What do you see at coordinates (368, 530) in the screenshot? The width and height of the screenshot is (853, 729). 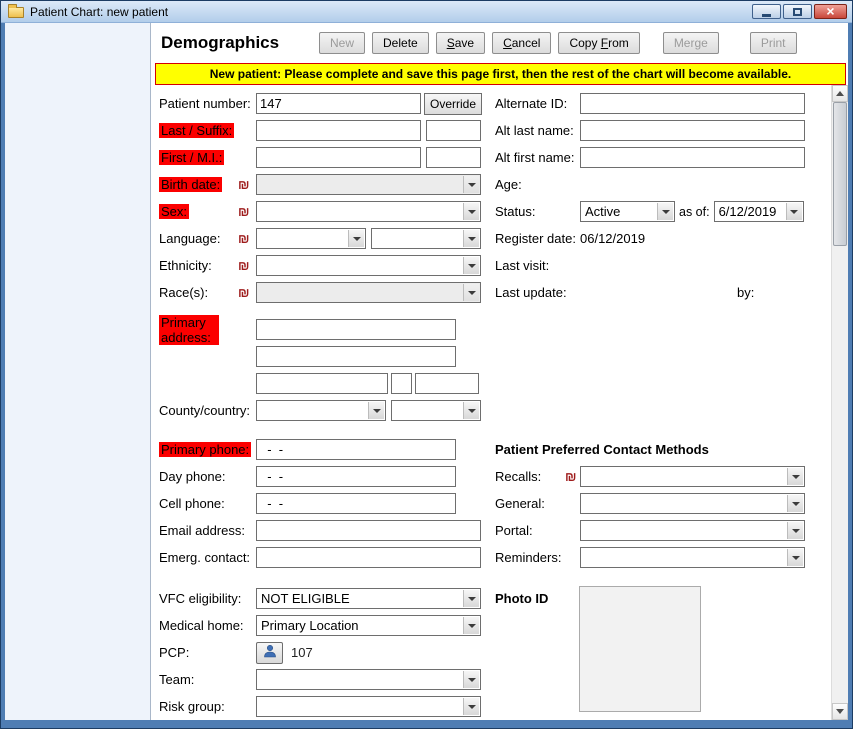 I see `email-input` at bounding box center [368, 530].